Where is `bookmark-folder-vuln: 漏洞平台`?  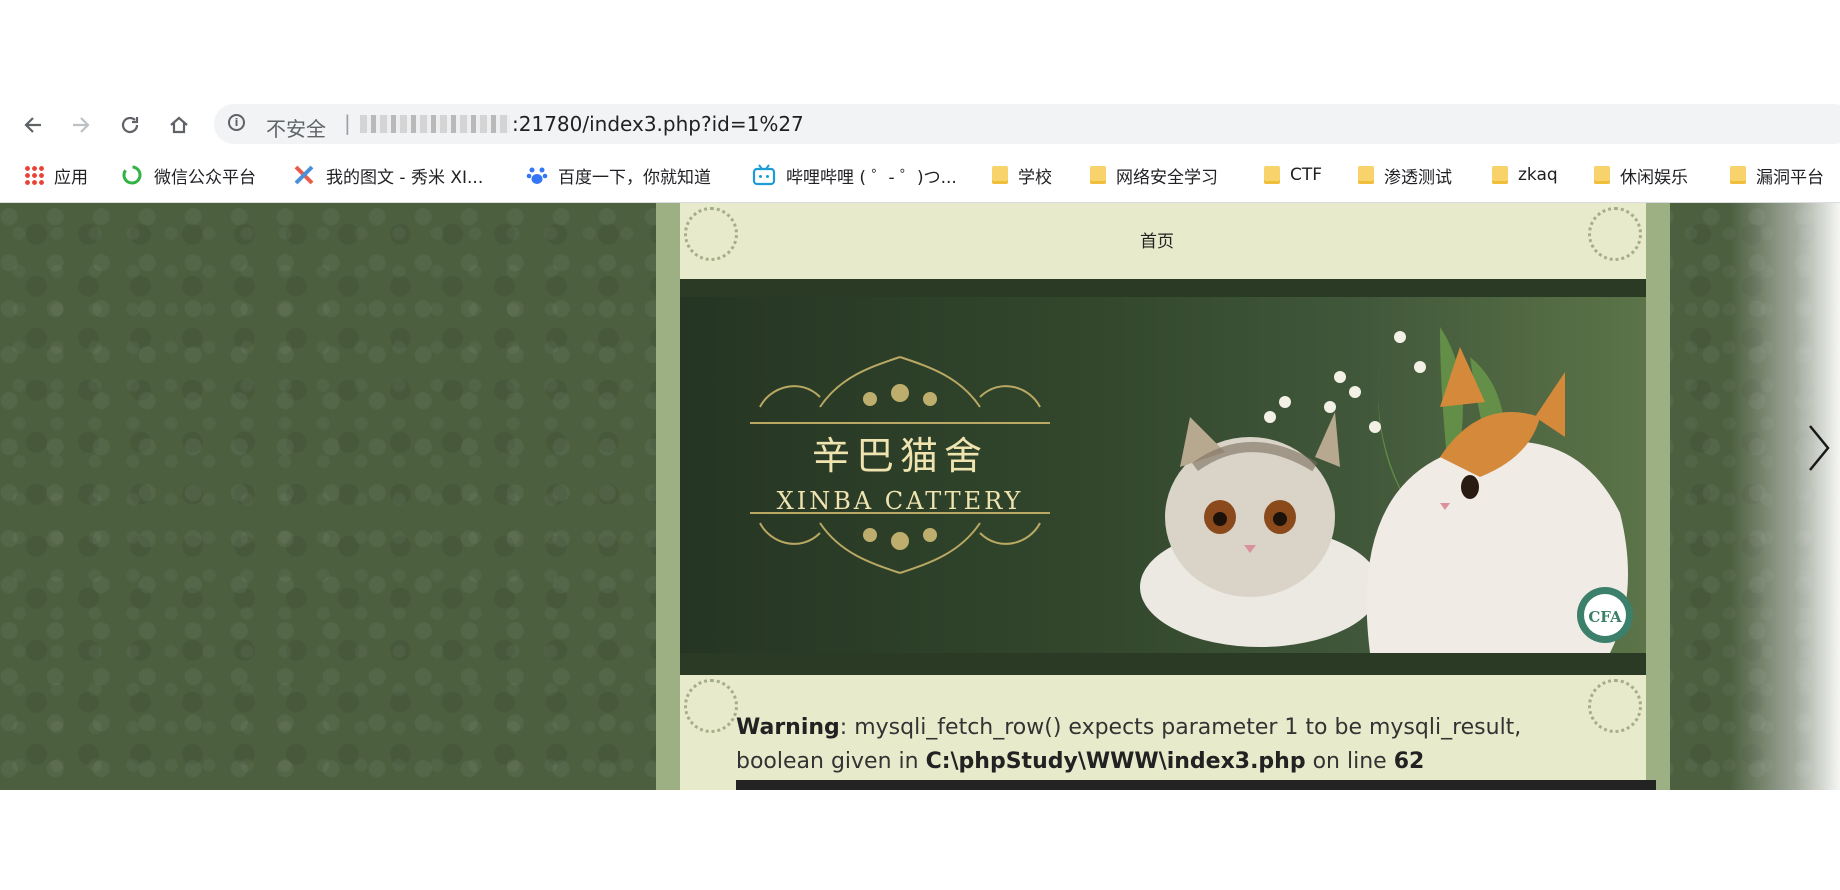
bookmark-folder-vuln: 漏洞平台 is located at coordinates (1777, 175).